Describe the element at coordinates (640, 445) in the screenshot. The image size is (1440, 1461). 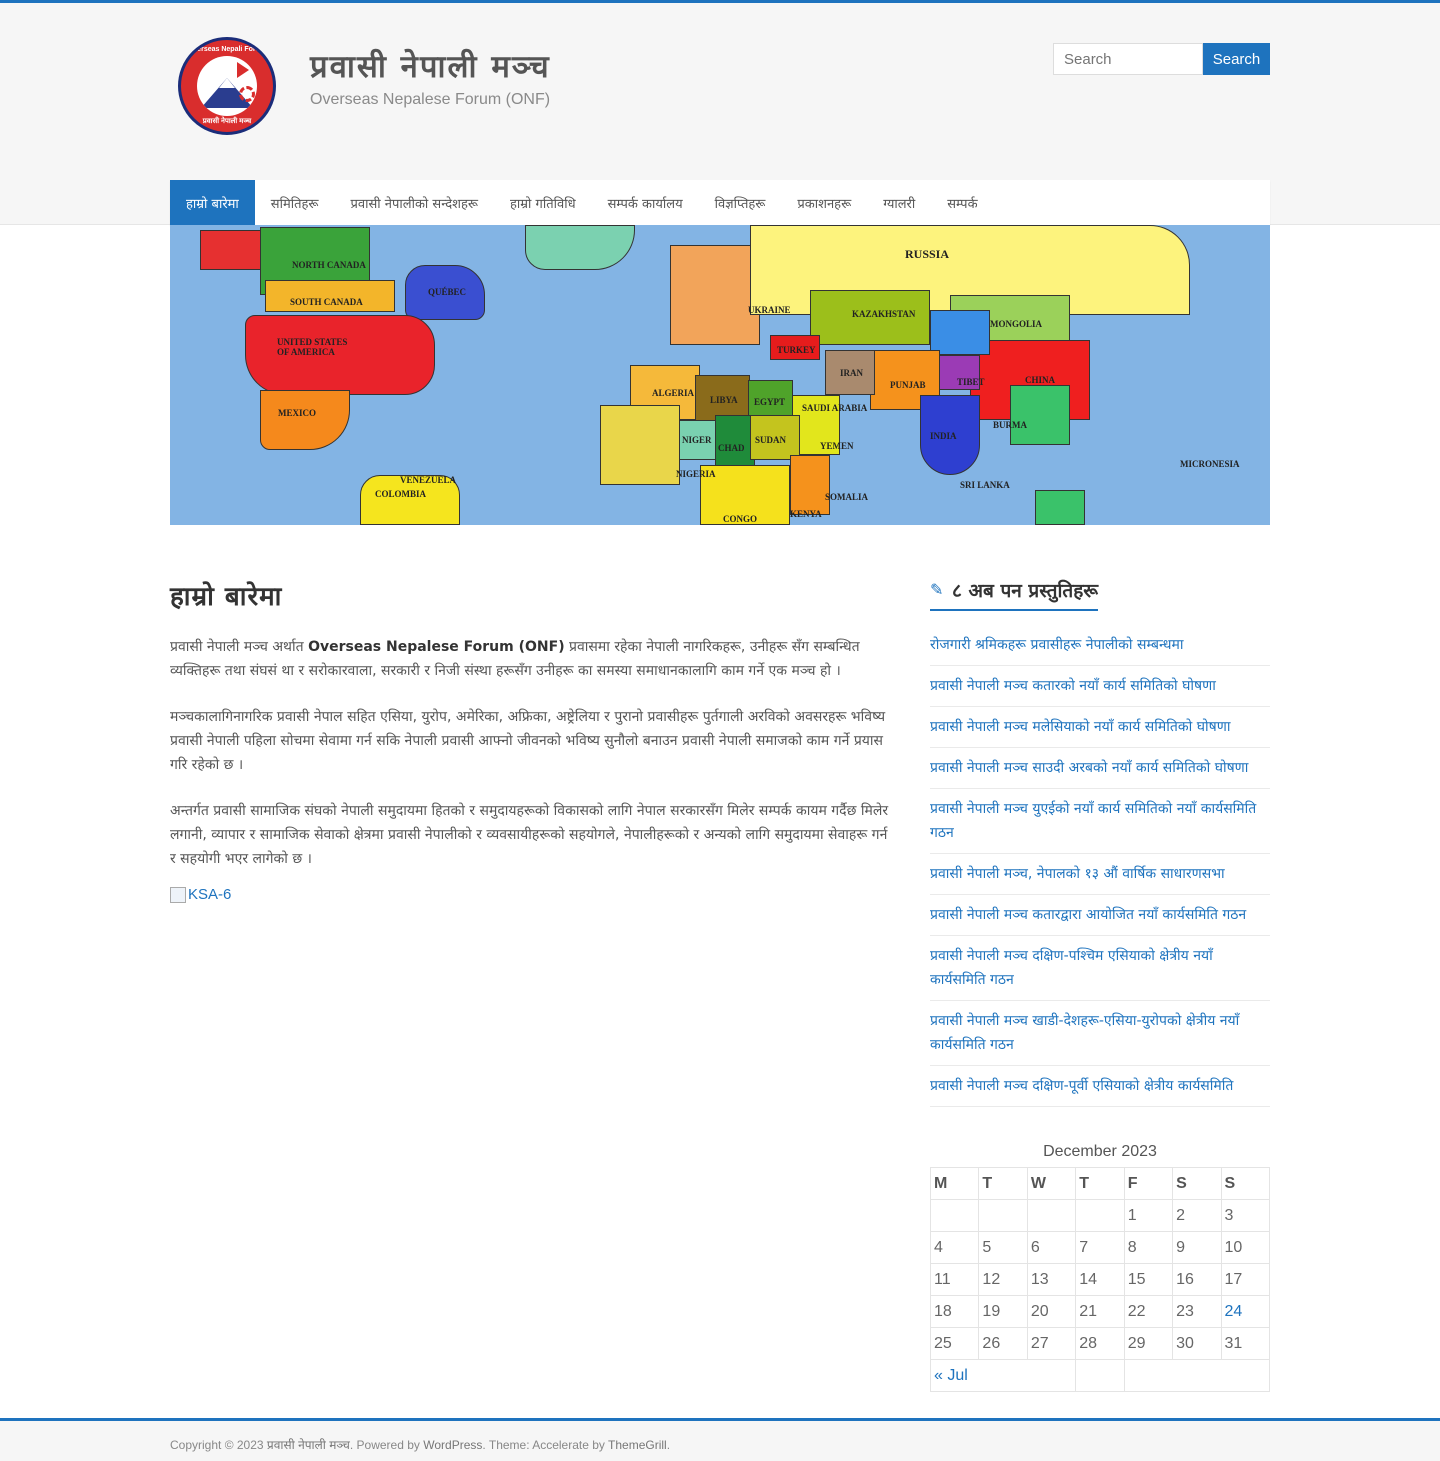
I see `map-region-west-africa` at that location.